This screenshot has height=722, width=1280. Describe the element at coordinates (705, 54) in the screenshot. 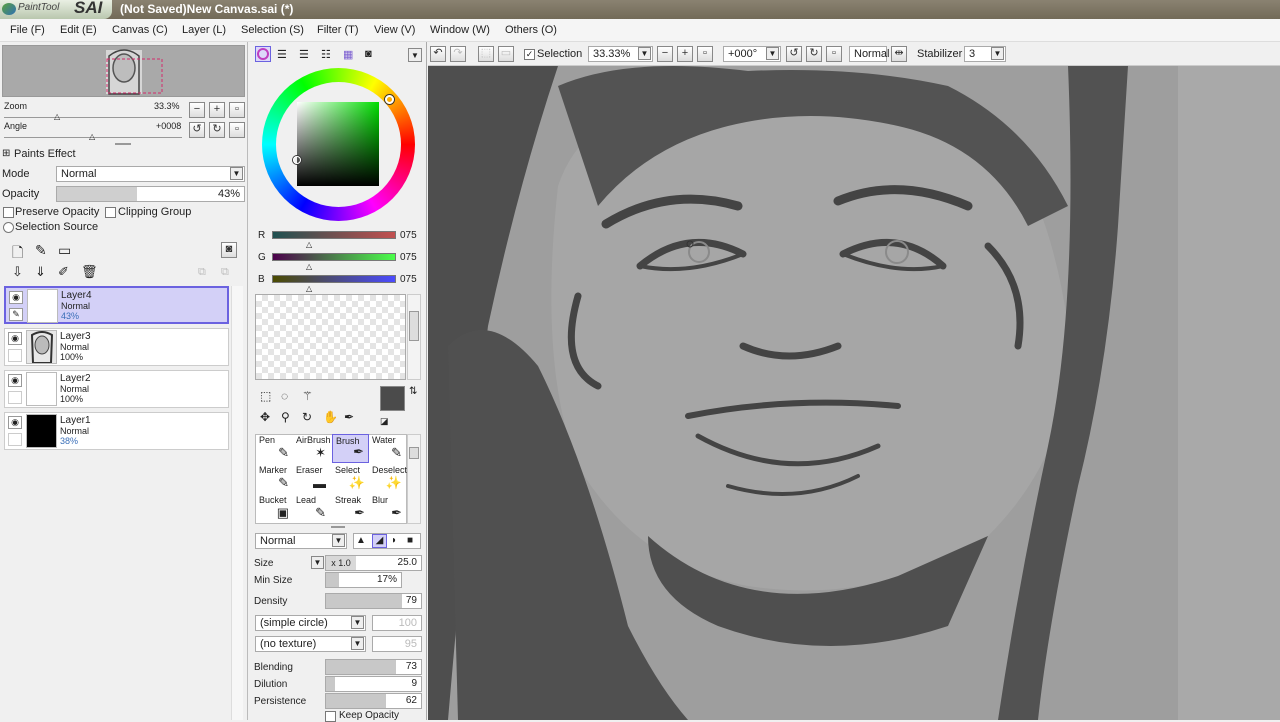

I see `toolbar-zoom-reset-button: ▫` at that location.